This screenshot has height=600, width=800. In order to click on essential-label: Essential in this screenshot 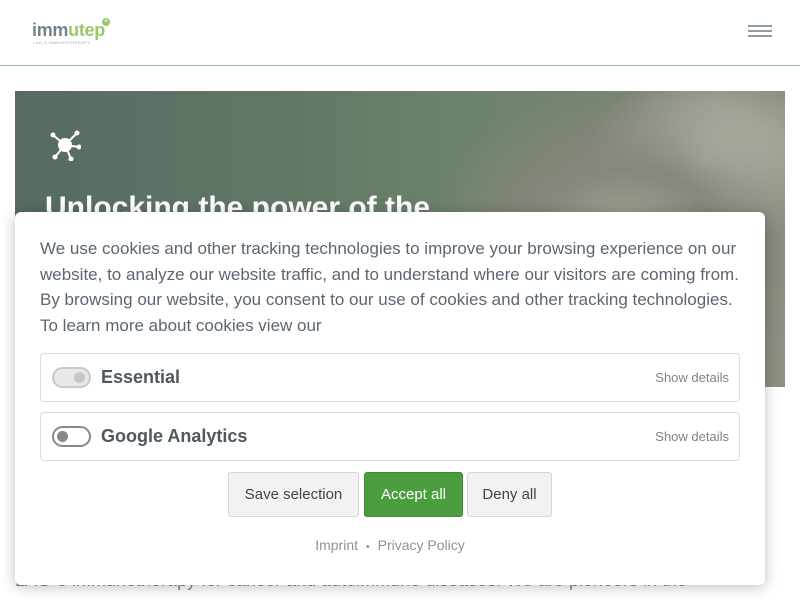, I will do `click(141, 377)`.